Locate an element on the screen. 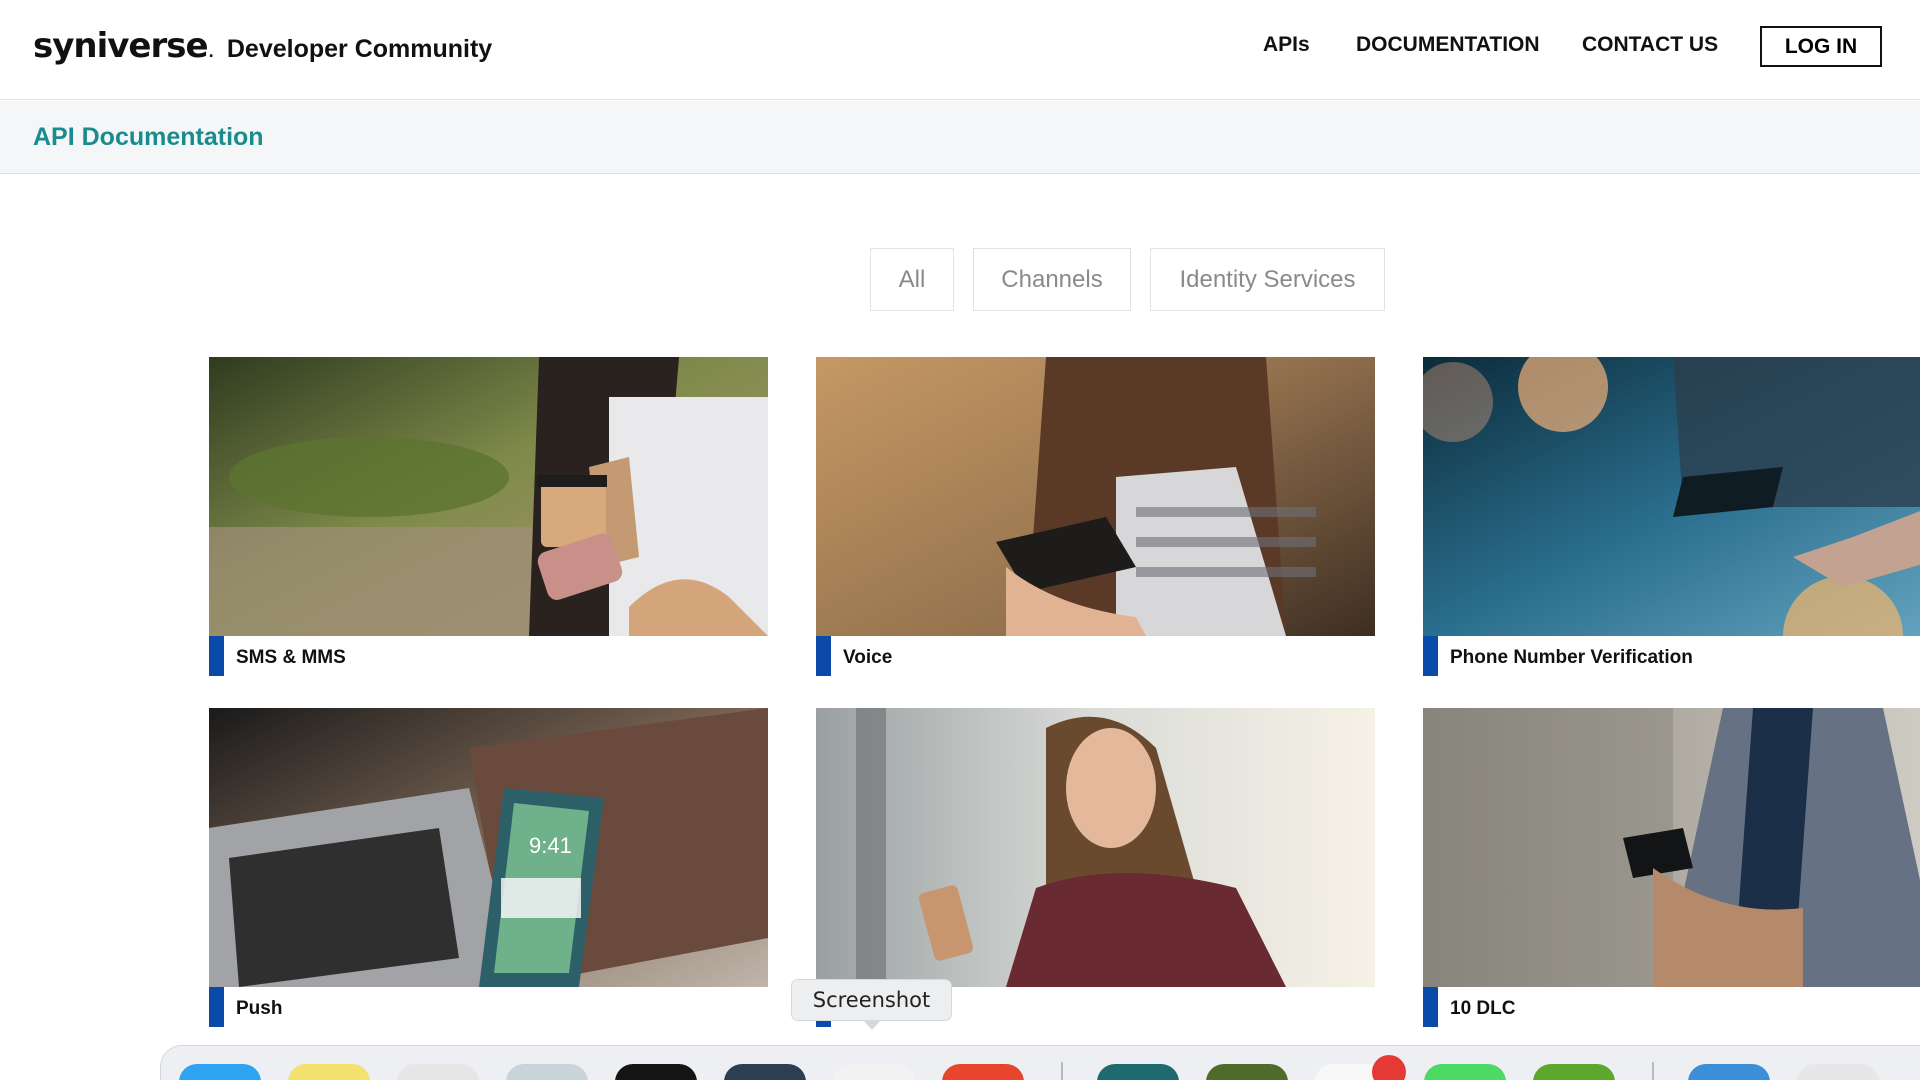 The width and height of the screenshot is (1920, 1080). card-label: Voice is located at coordinates (868, 657).